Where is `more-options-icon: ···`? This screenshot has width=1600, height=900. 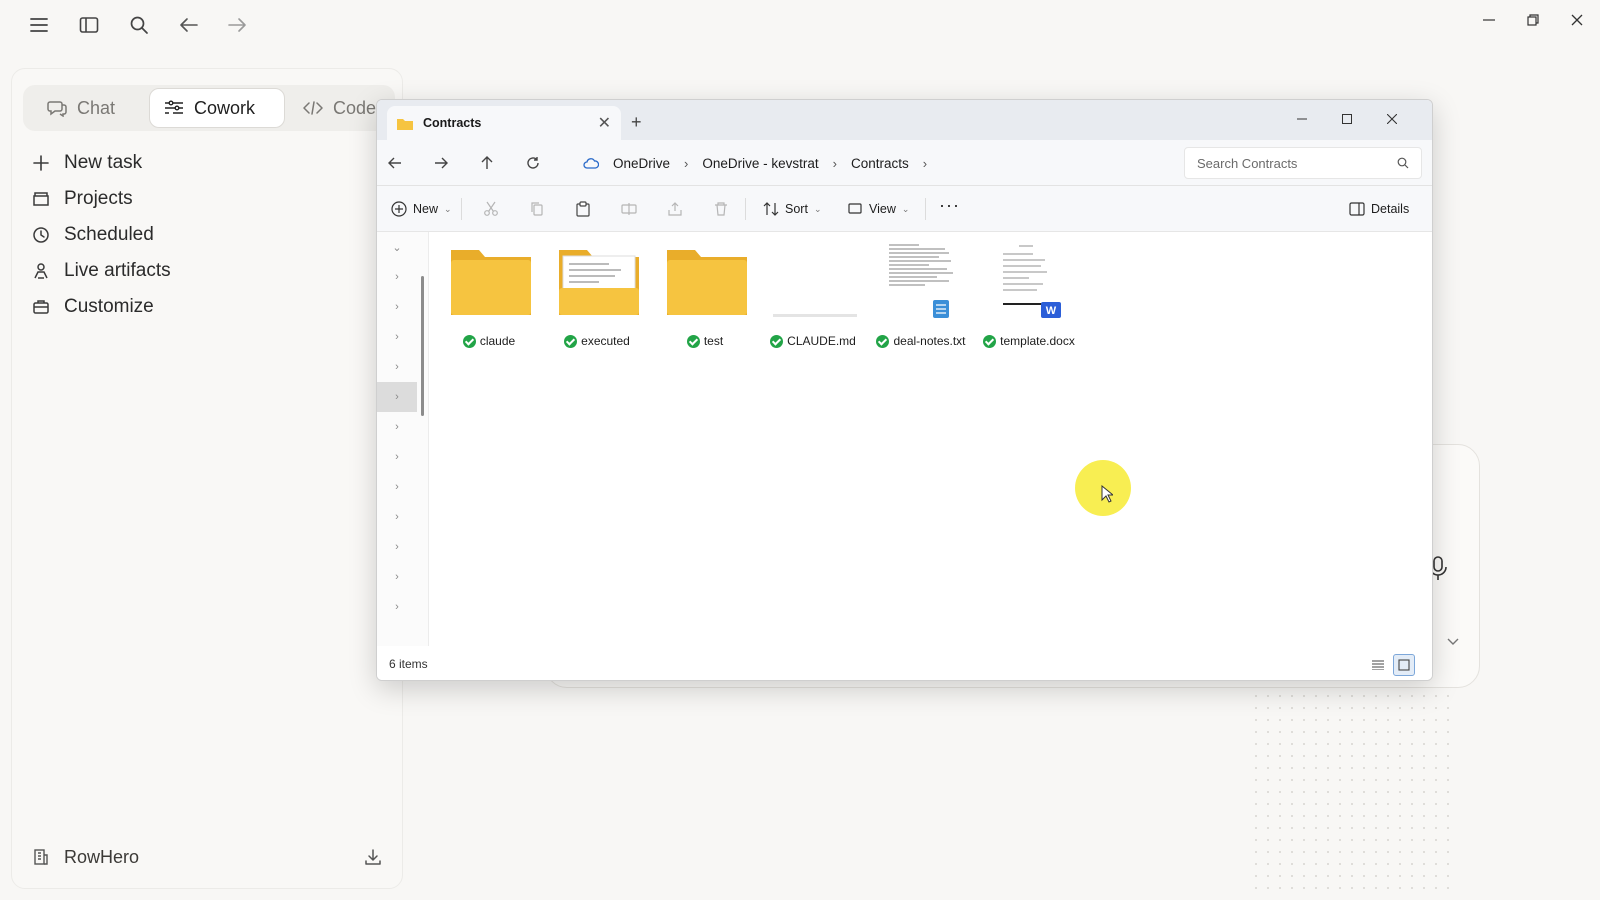
more-options-icon: ··· is located at coordinates (949, 205).